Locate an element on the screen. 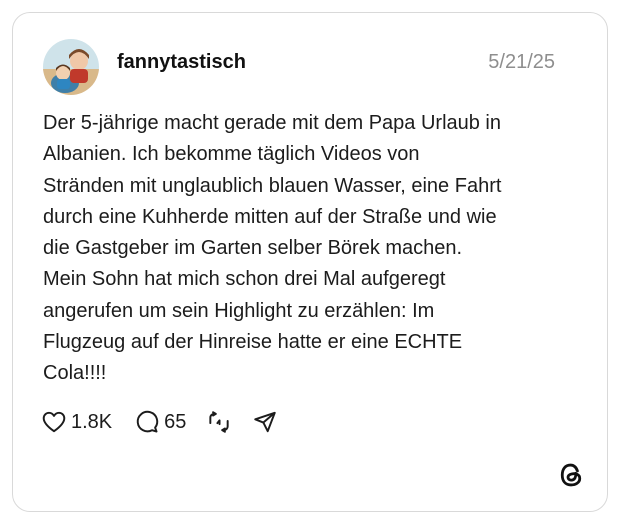  post-text-line: Albanien. Ich bekomme täglich Videos von is located at coordinates (231, 154).